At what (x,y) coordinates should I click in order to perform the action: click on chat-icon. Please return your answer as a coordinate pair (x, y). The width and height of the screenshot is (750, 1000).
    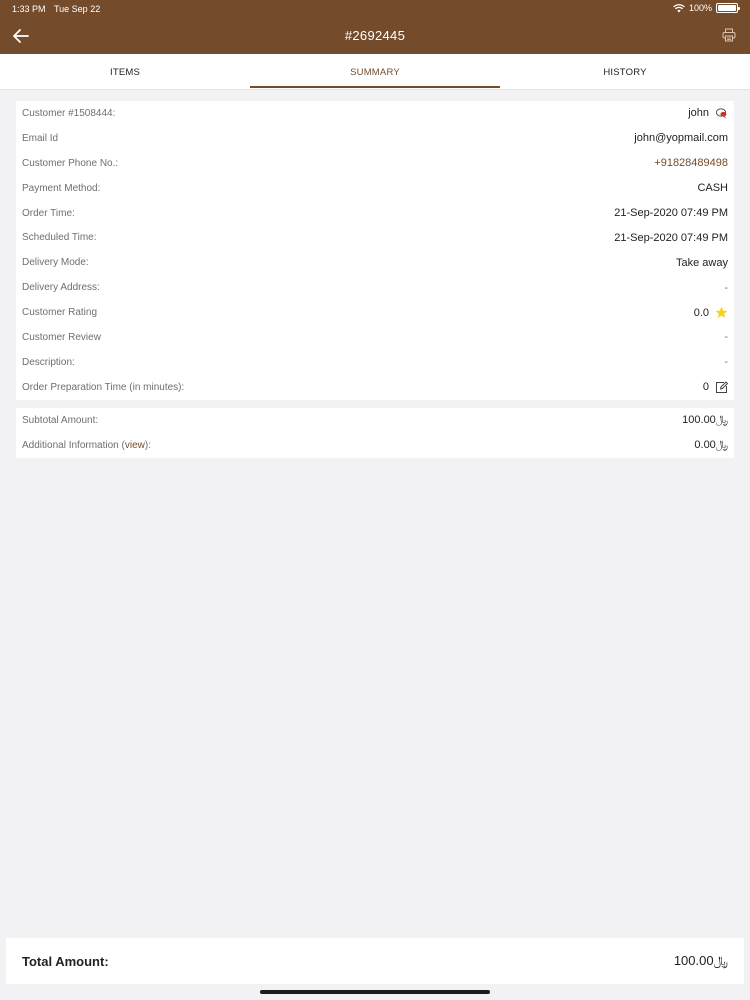
    Looking at the image, I should click on (721, 113).